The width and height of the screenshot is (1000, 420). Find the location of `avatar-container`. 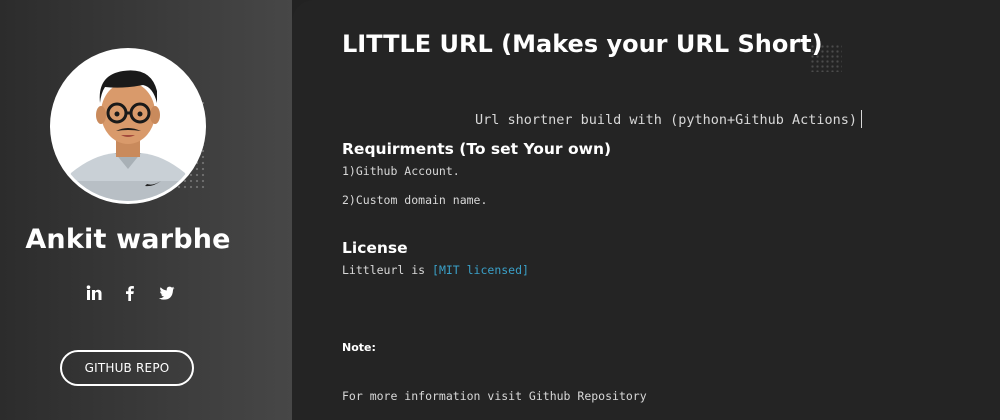

avatar-container is located at coordinates (128, 126).